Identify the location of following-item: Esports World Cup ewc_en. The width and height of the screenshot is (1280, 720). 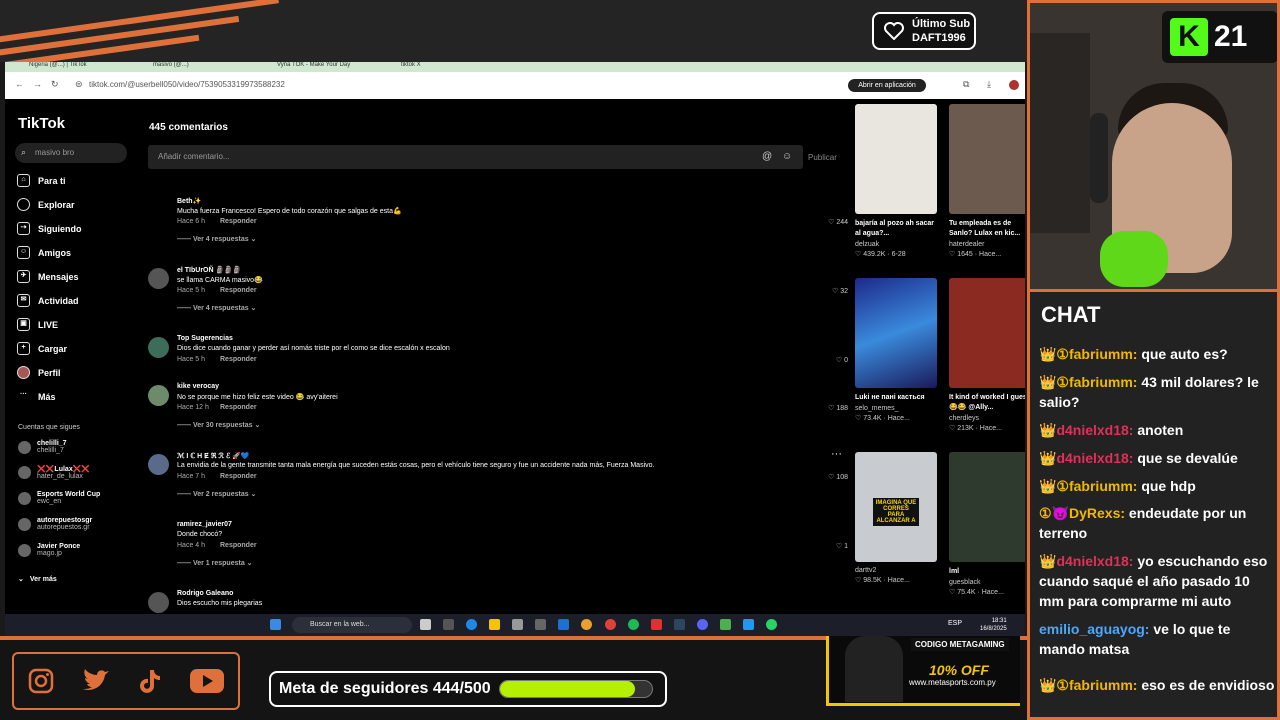
(59, 498).